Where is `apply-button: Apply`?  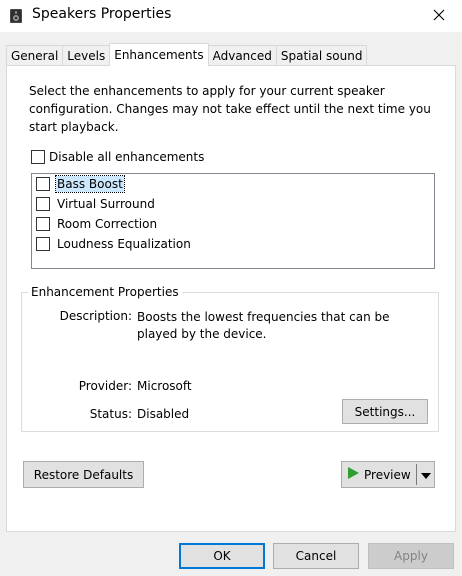 apply-button: Apply is located at coordinates (411, 556).